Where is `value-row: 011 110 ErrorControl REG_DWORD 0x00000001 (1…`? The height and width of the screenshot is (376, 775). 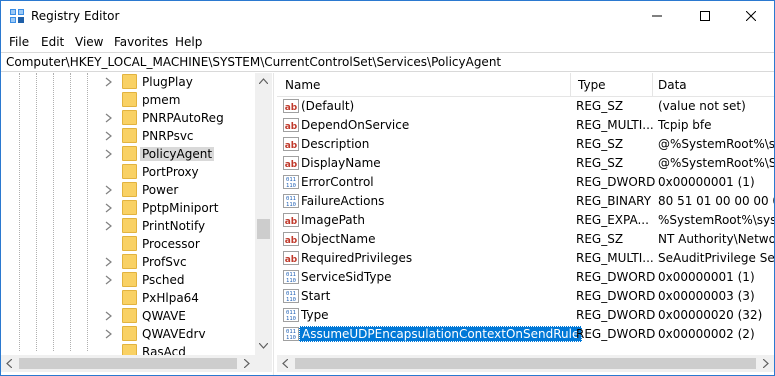 value-row: 011 110 ErrorControl REG_DWORD 0x00000001 (1… is located at coordinates (525, 182).